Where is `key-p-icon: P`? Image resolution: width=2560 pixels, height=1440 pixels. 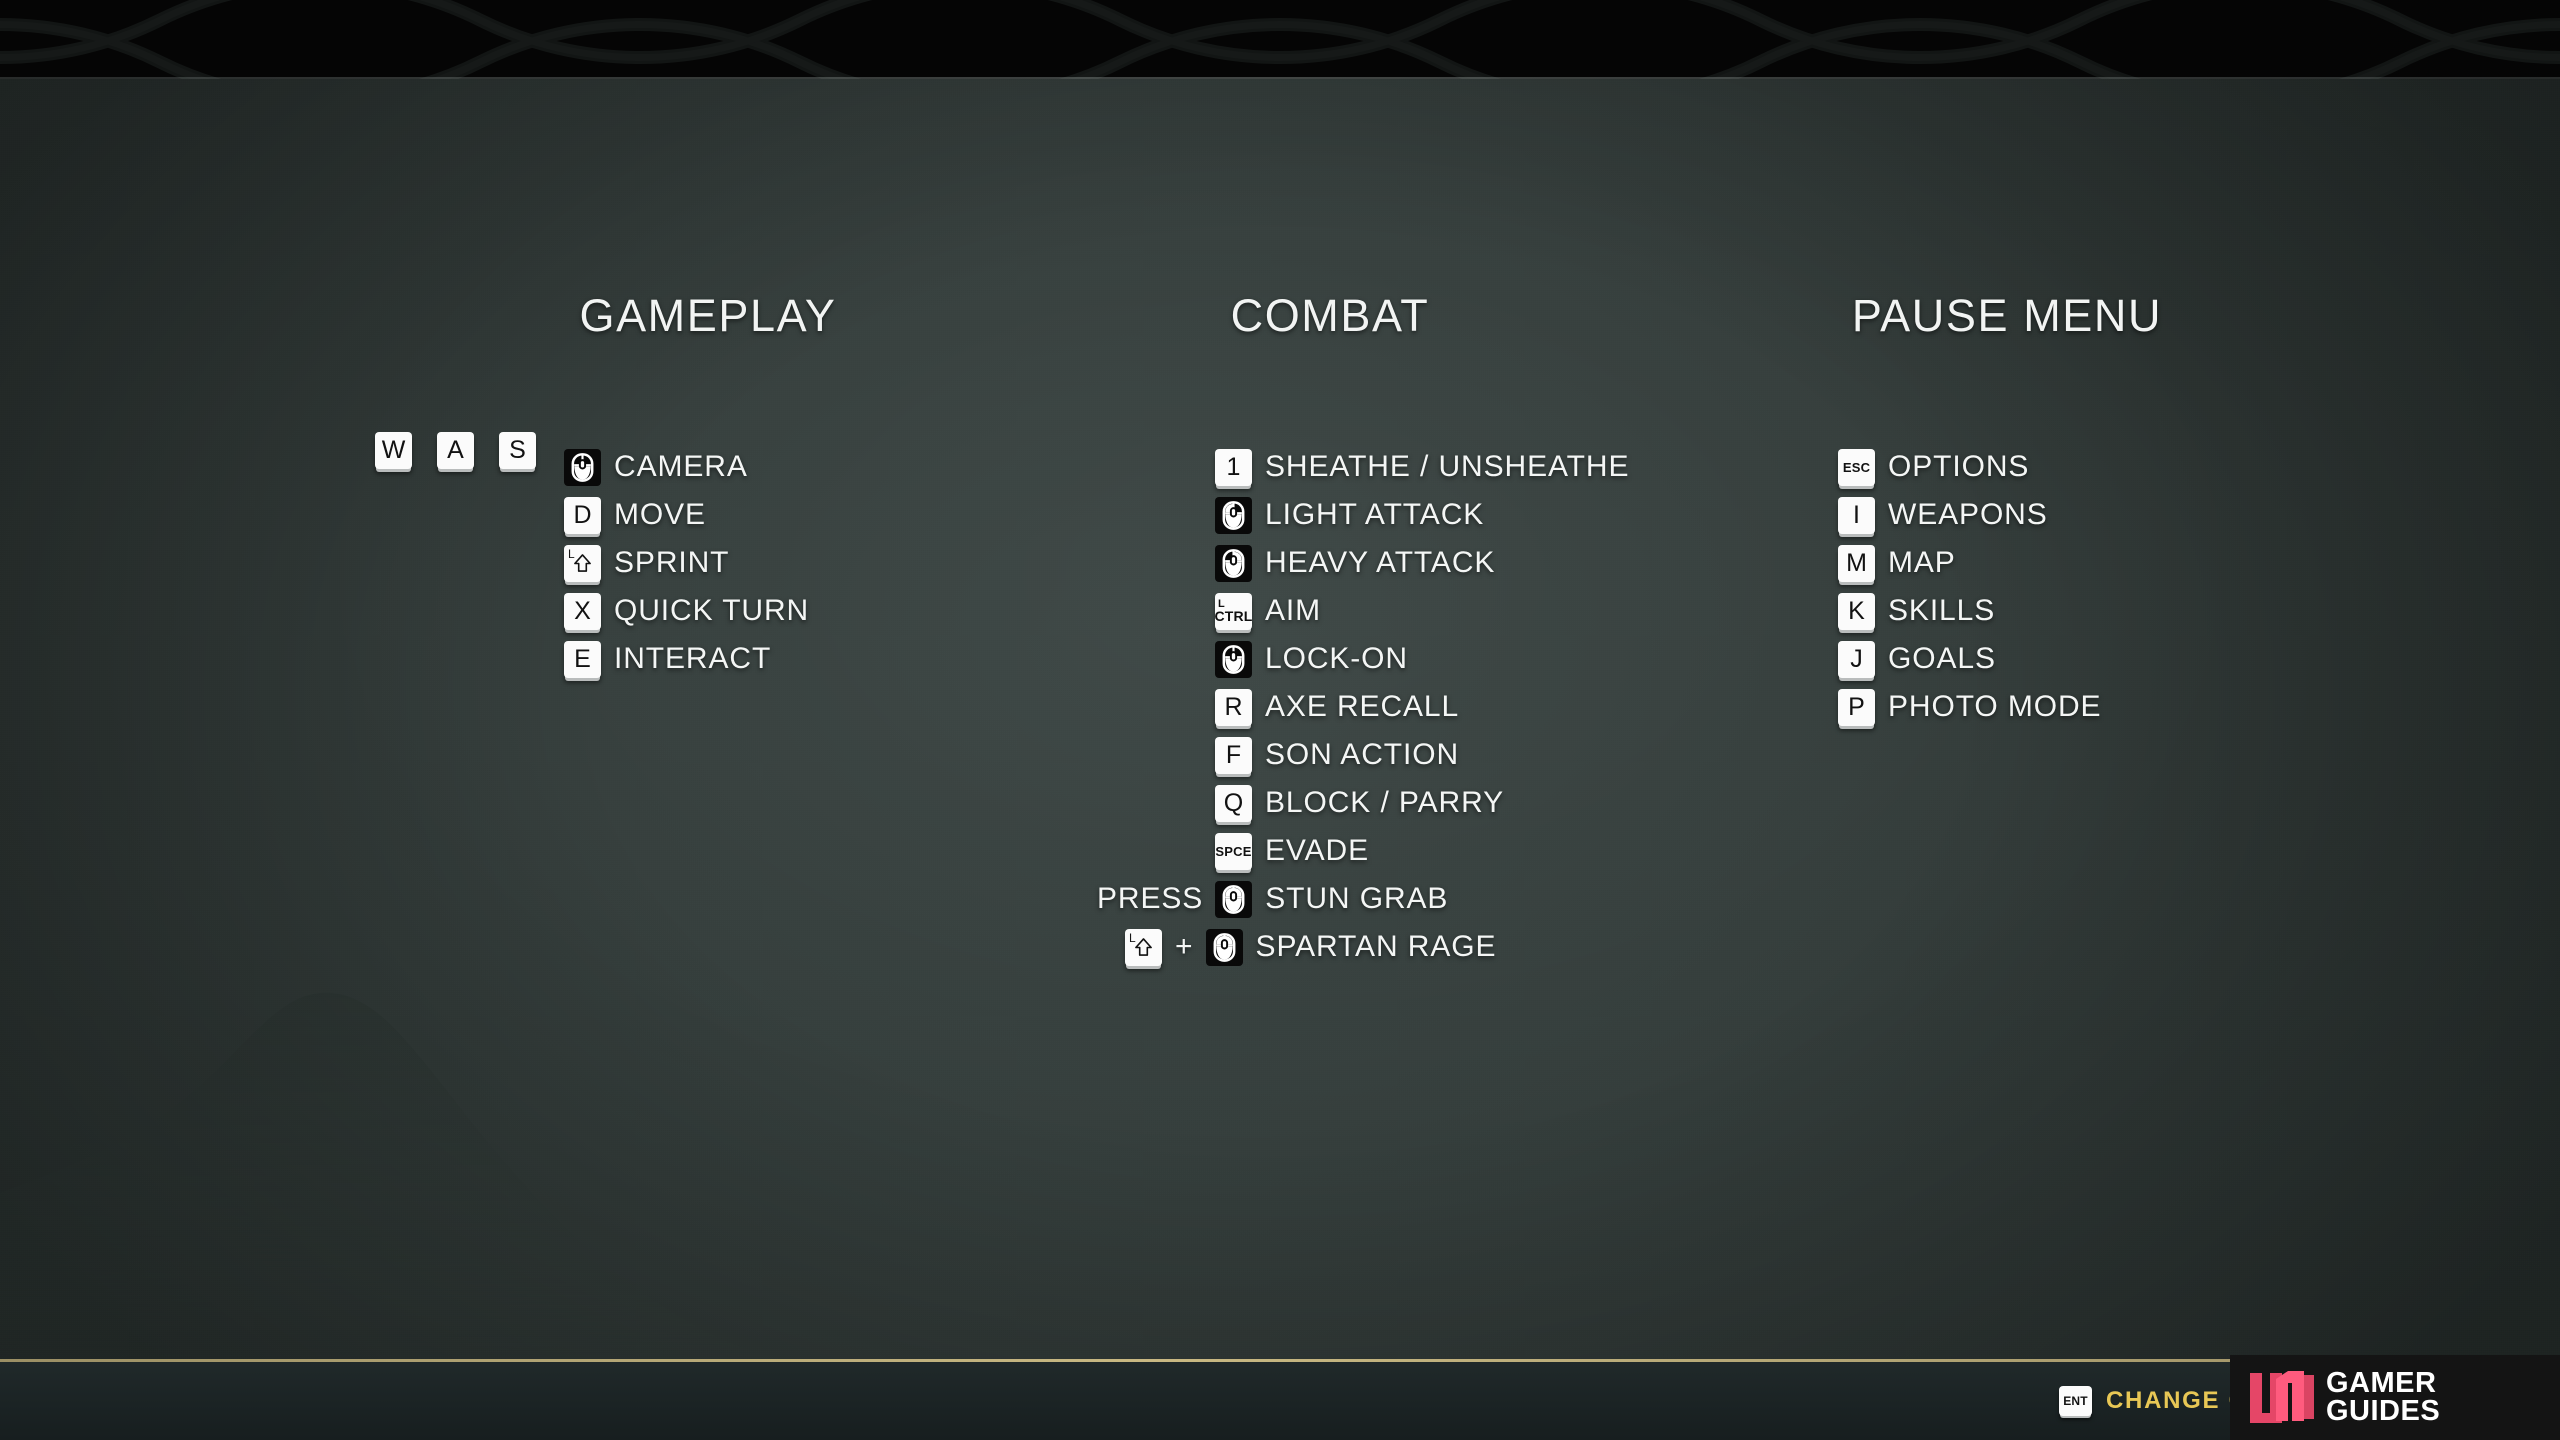 key-p-icon: P is located at coordinates (1856, 707).